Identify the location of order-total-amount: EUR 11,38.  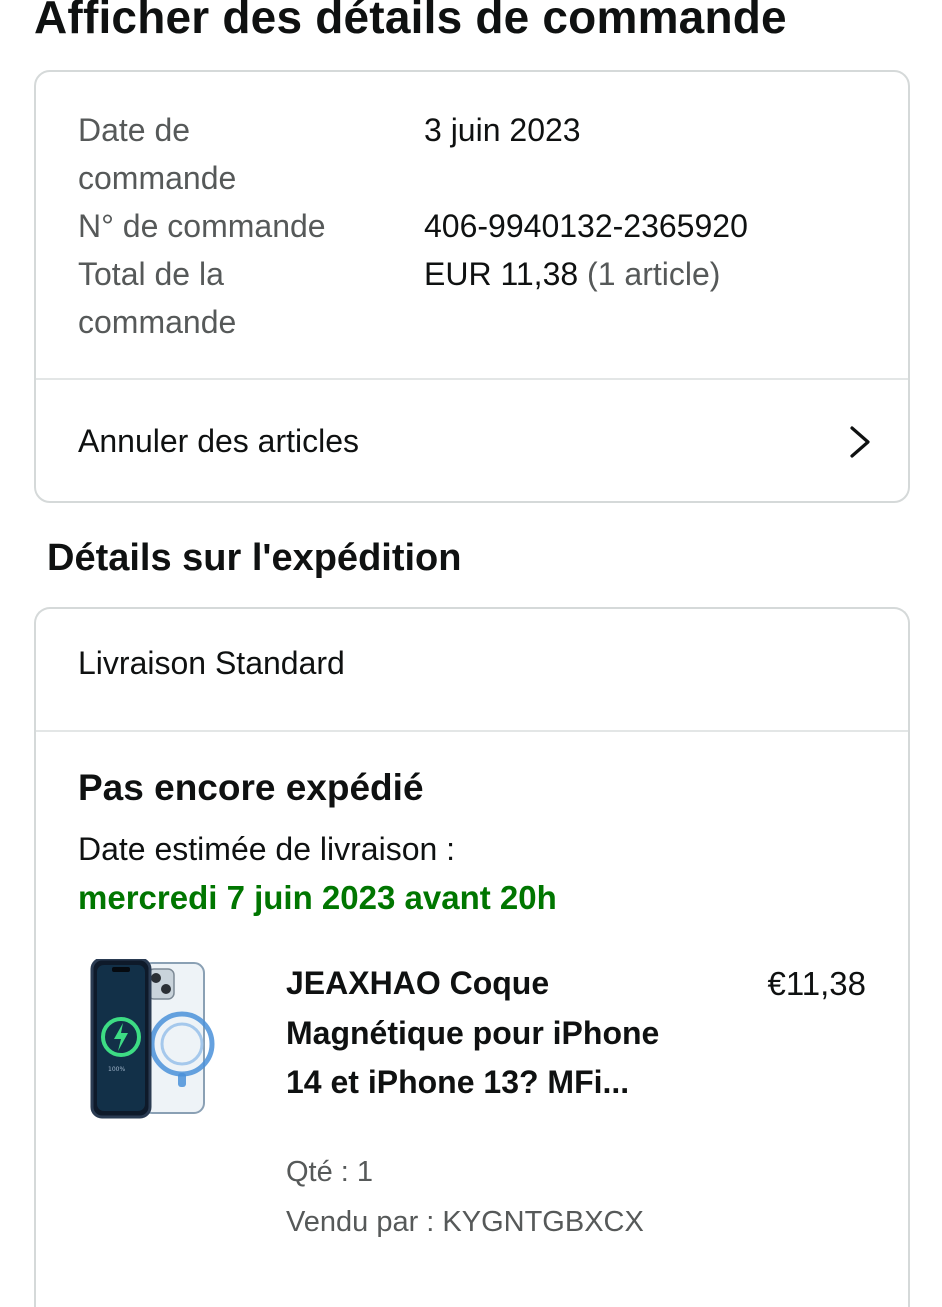
(501, 274).